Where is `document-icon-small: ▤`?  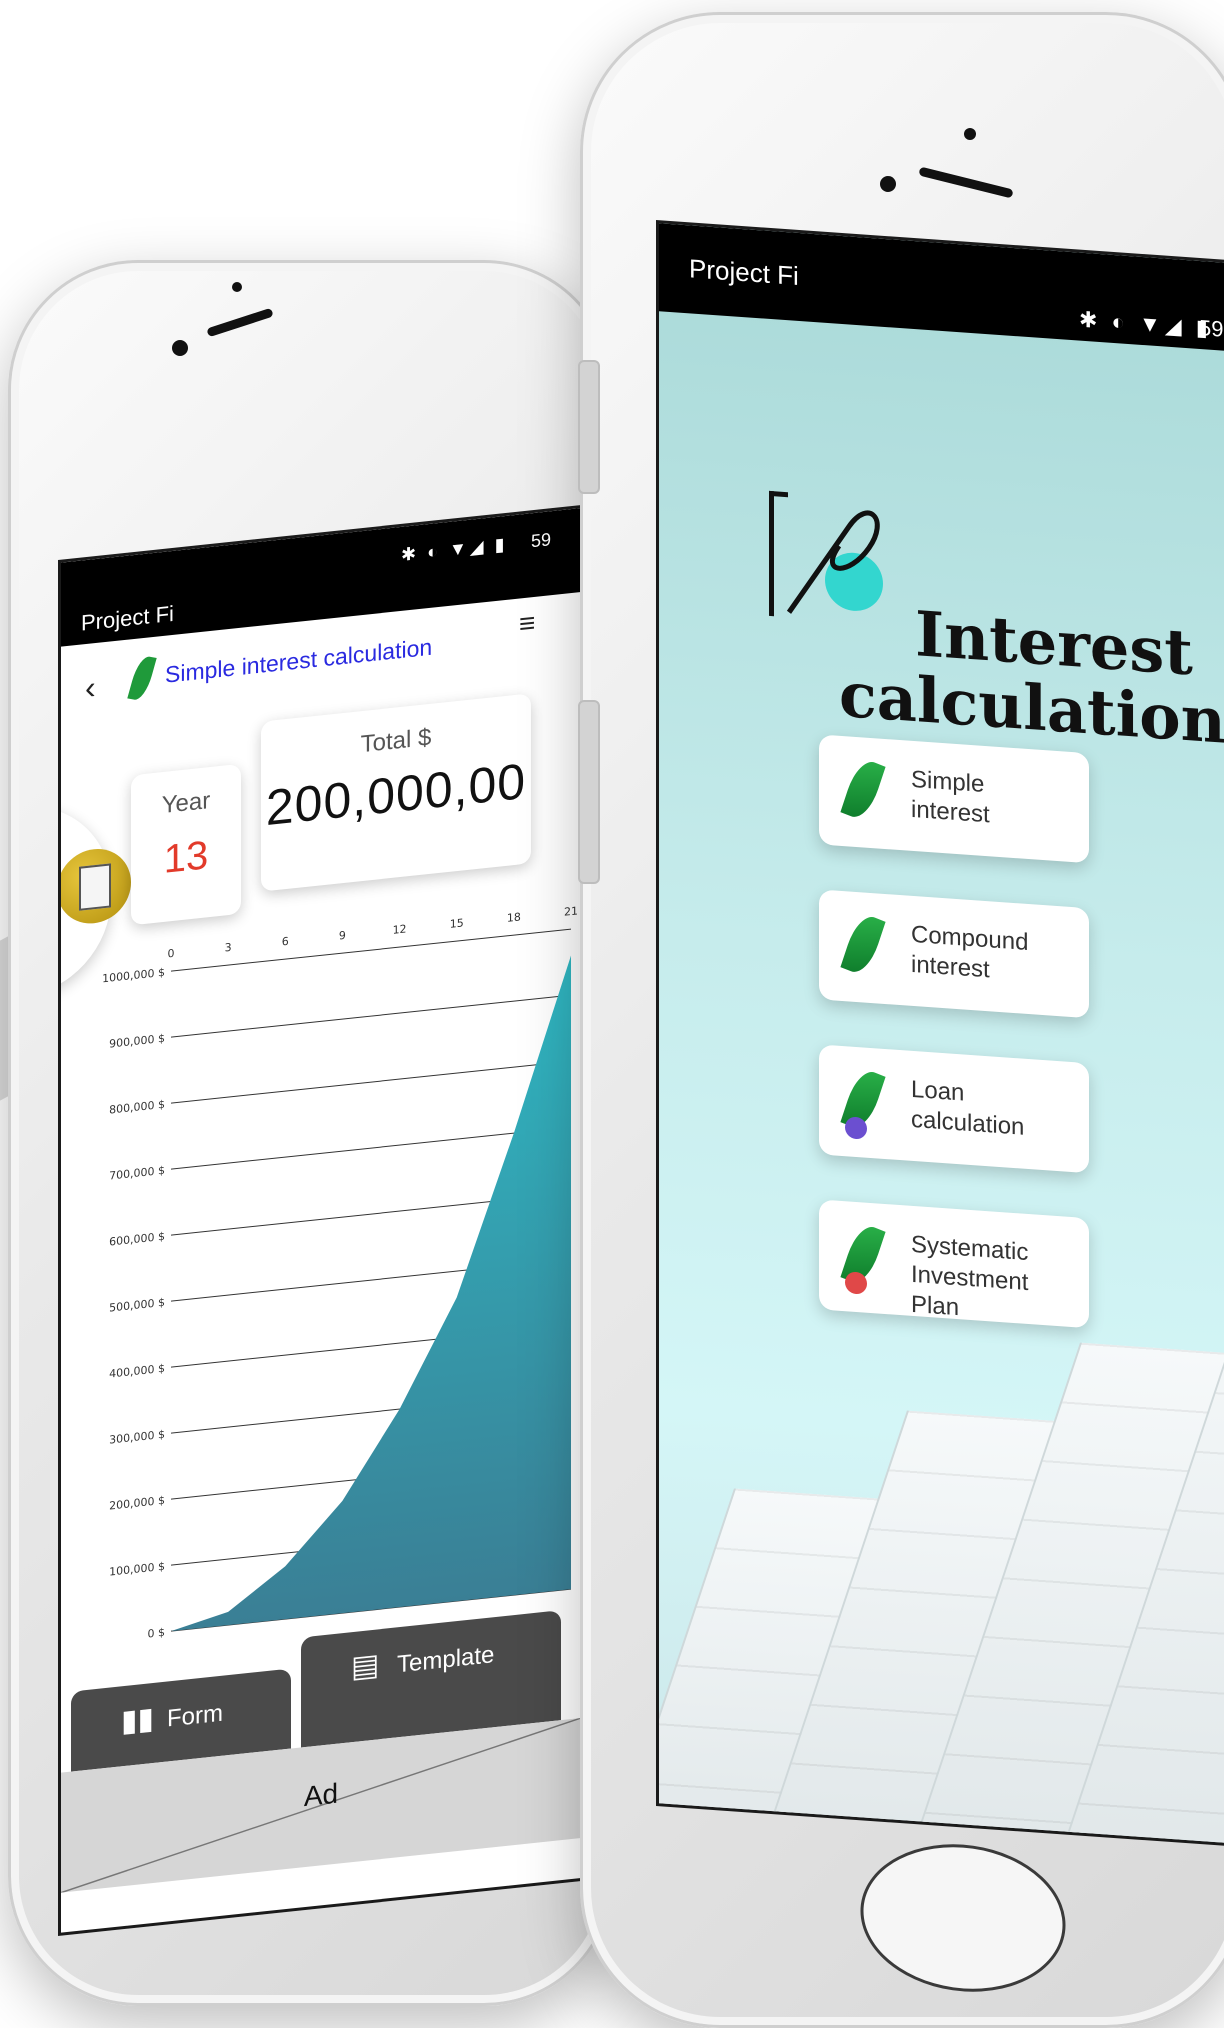 document-icon-small: ▤ is located at coordinates (365, 1666).